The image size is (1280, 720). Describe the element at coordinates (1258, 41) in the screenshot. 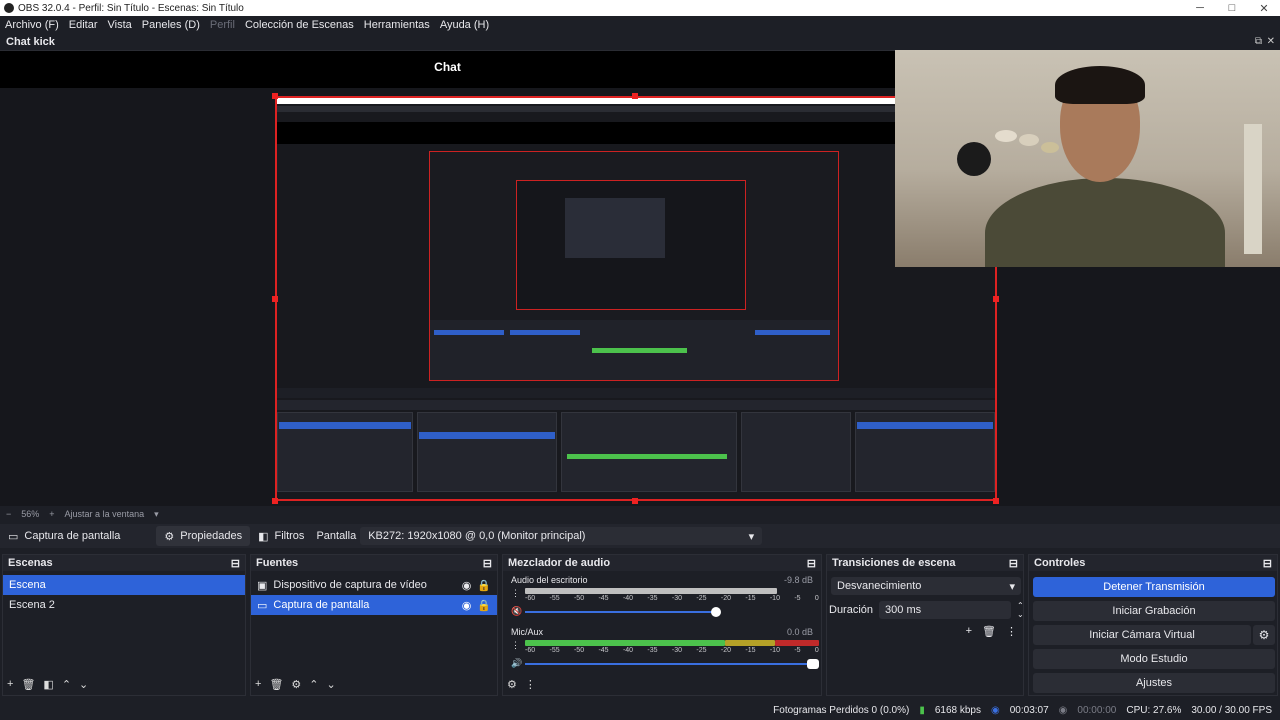

I see `float-dock-icon: ⧉` at that location.